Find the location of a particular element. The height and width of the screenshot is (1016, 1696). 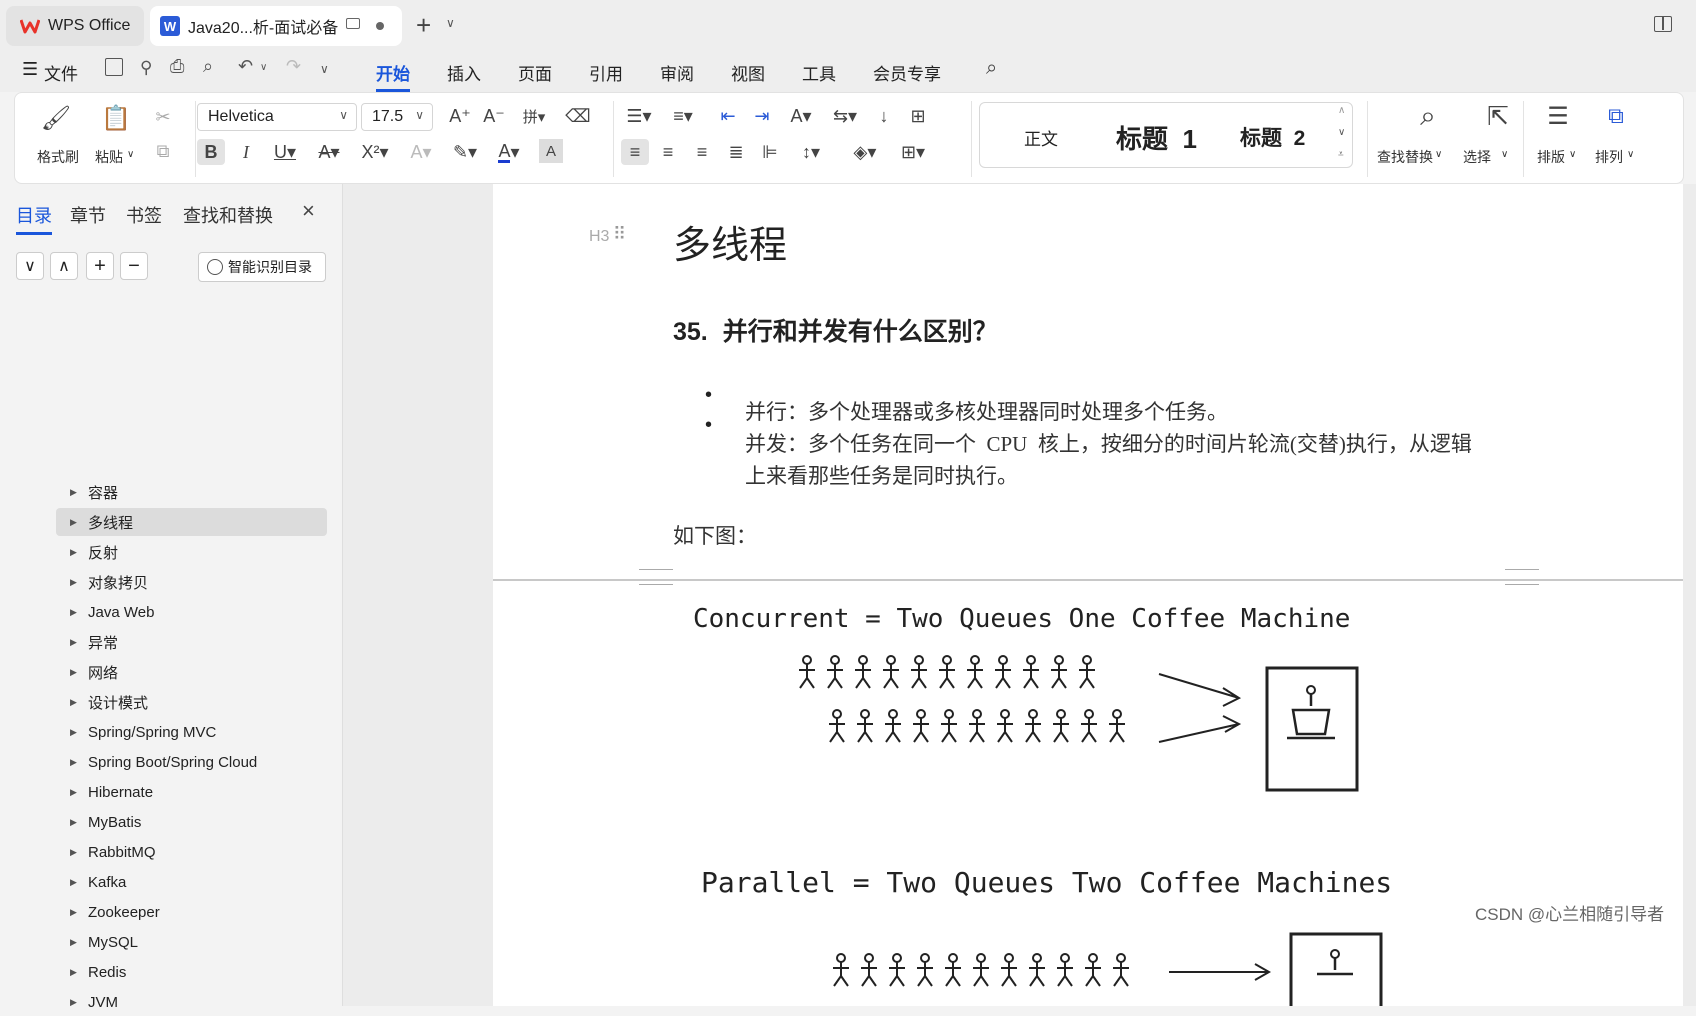

sort-direction-icon: ⇆▾ is located at coordinates (845, 116).